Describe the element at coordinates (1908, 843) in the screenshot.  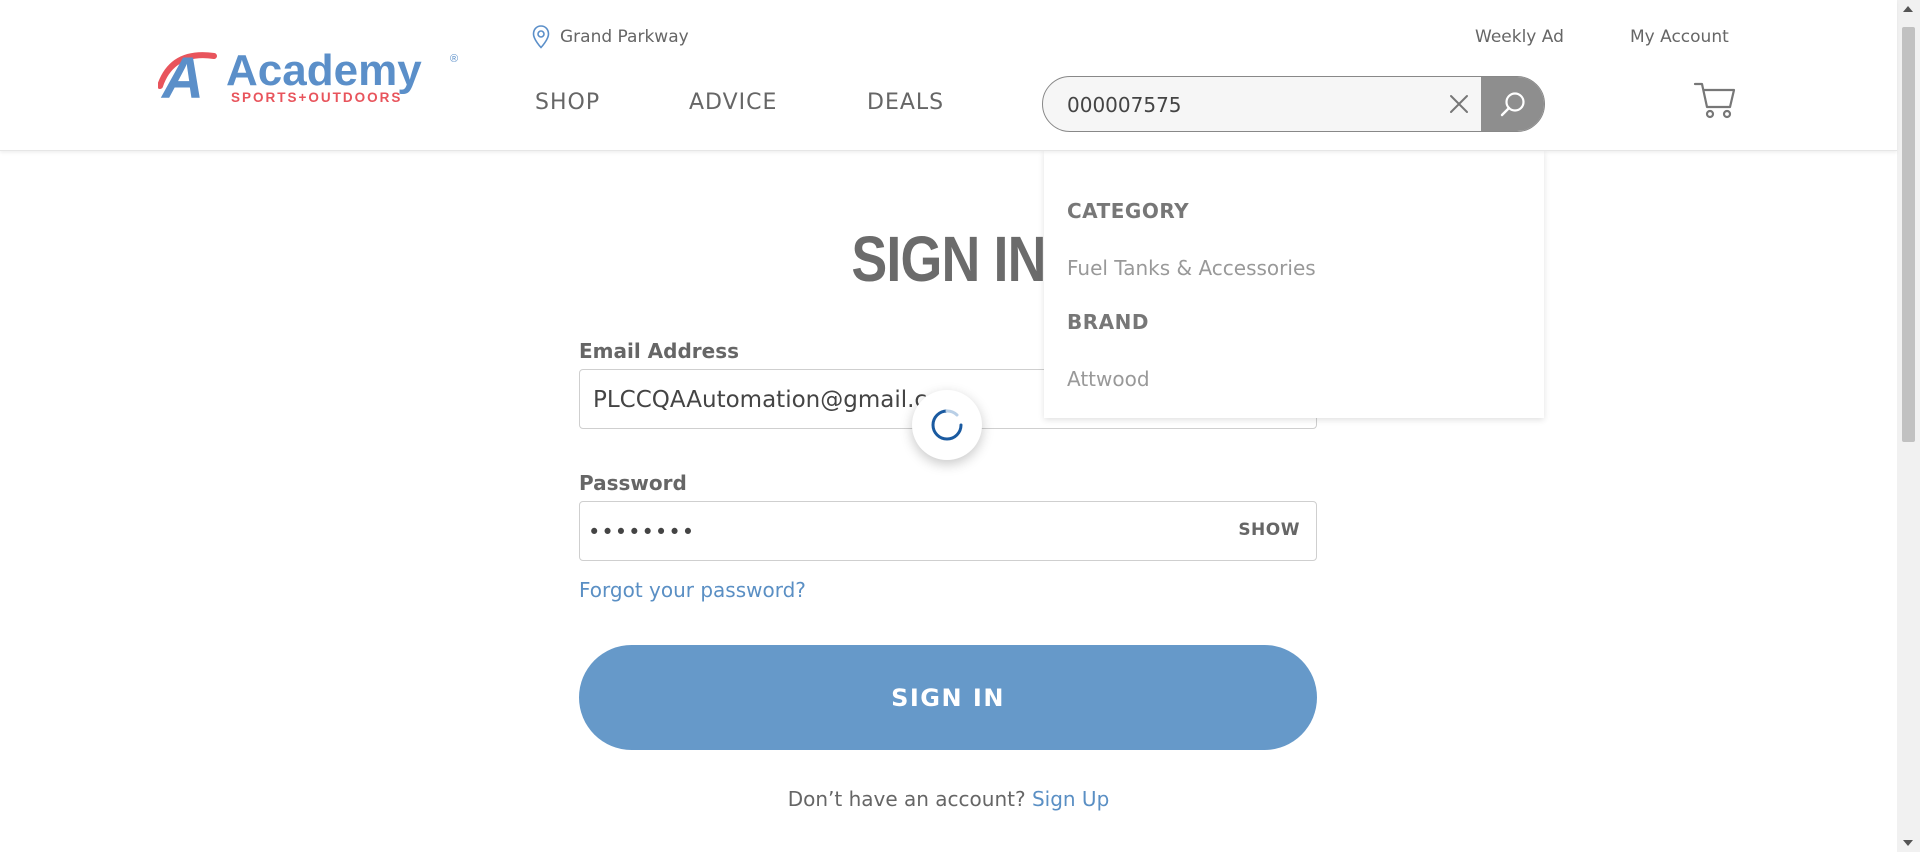
I see `scroll-down-arrow-icon` at that location.